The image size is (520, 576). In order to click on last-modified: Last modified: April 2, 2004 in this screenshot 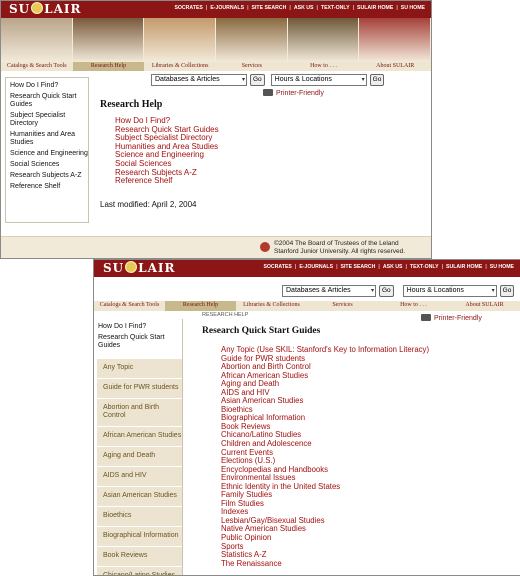, I will do `click(148, 204)`.